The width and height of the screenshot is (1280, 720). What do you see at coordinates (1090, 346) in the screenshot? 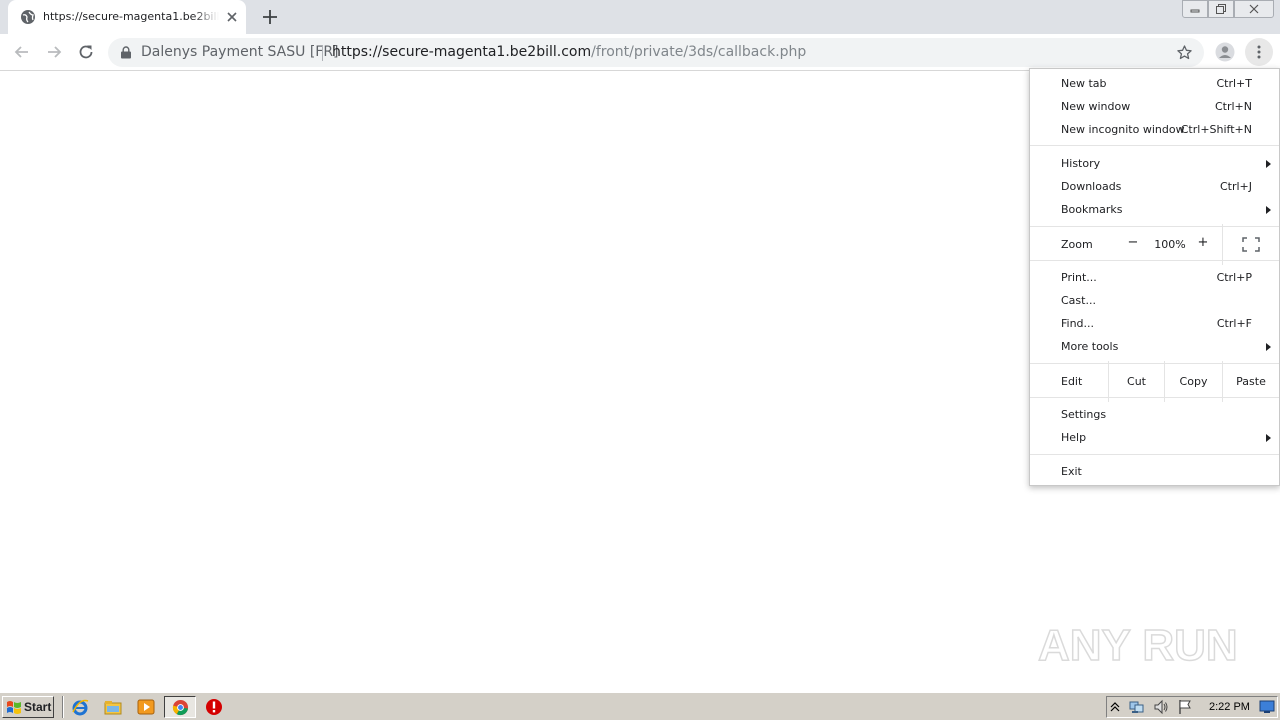
I see `menu-item-label: More tools` at bounding box center [1090, 346].